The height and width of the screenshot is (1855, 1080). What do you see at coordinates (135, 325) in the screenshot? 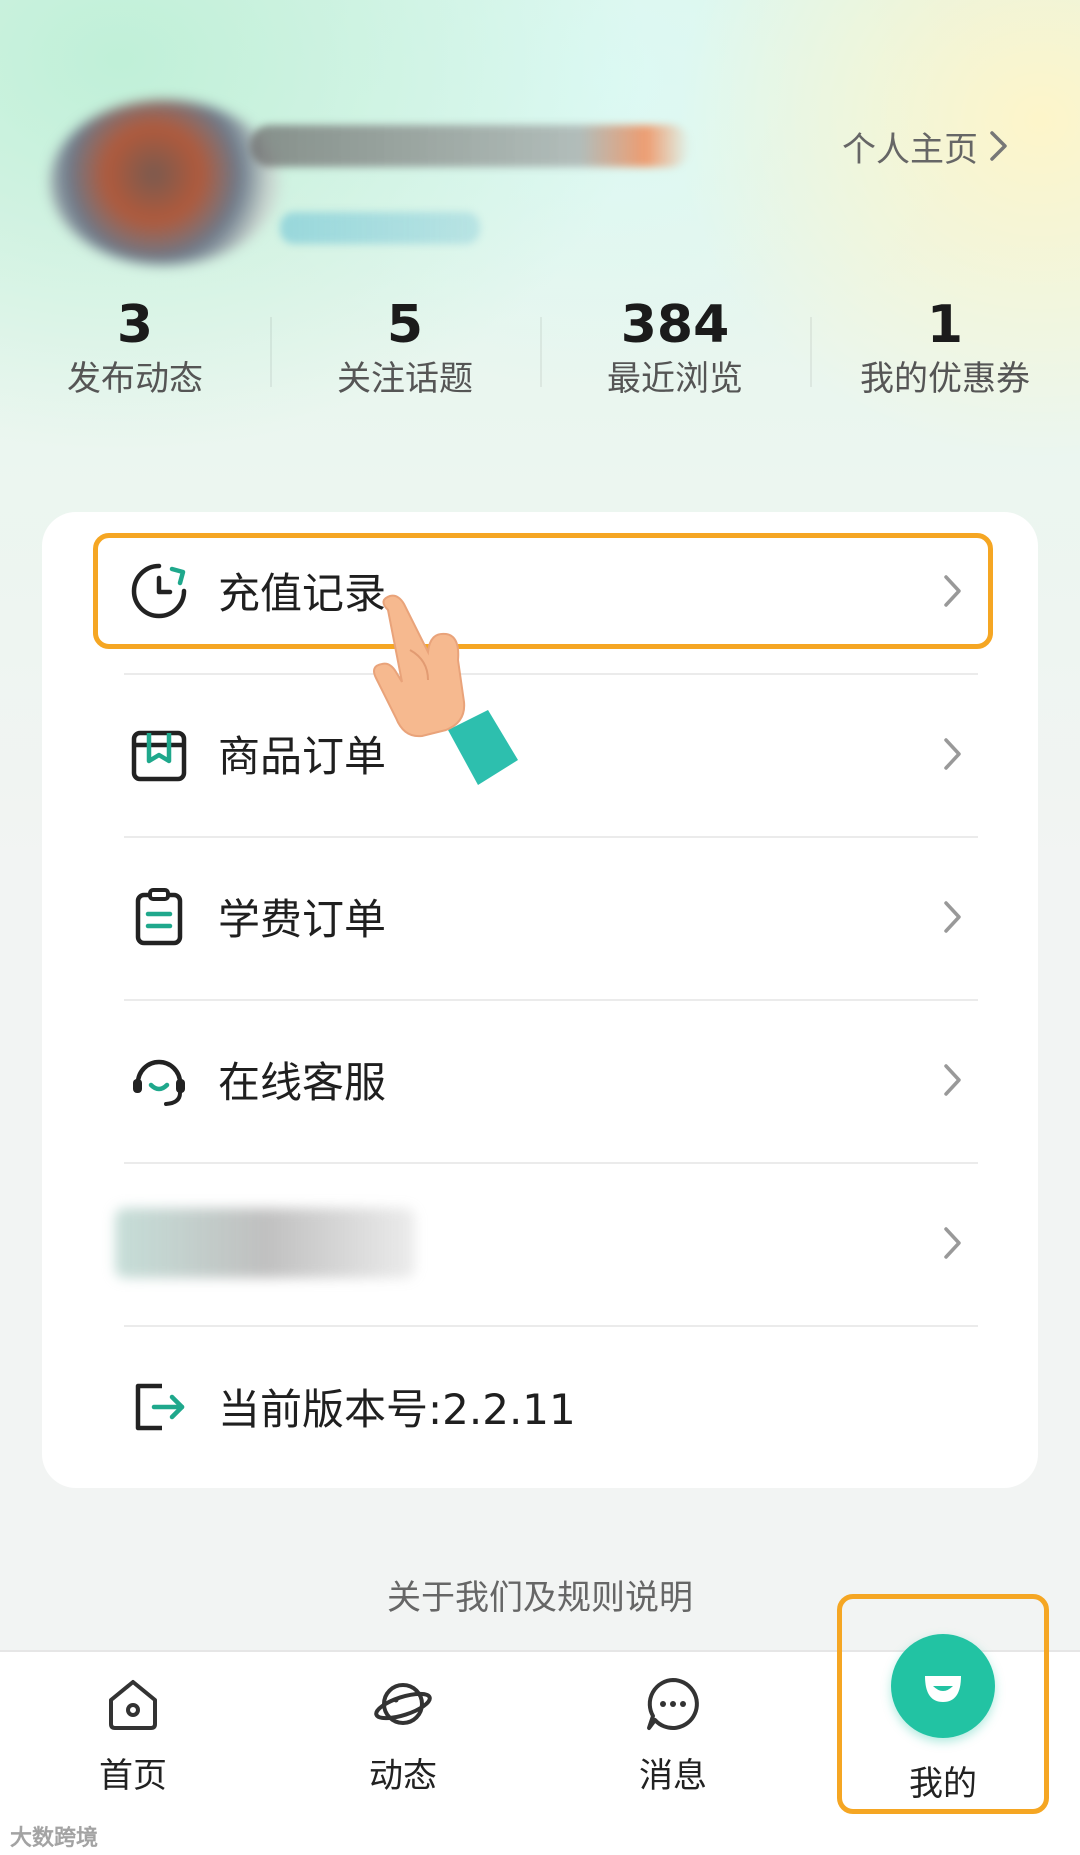
I see `stat-value: 3` at bounding box center [135, 325].